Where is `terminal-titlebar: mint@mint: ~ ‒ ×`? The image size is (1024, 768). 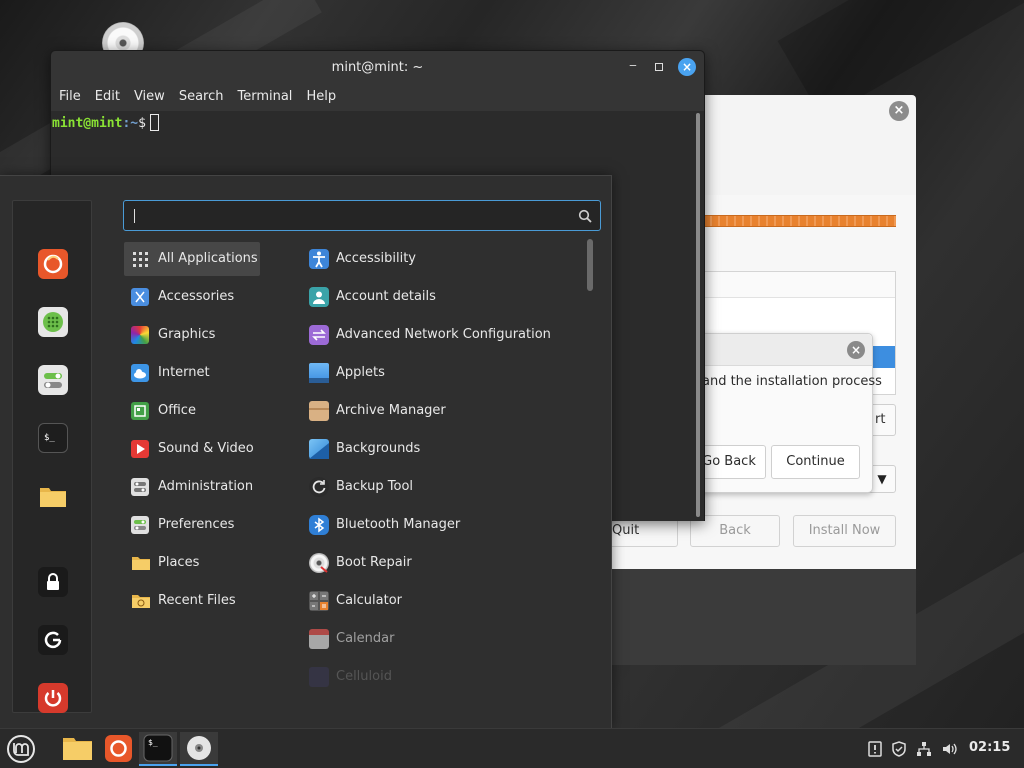
terminal-titlebar: mint@mint: ~ ‒ × is located at coordinates (377, 68).